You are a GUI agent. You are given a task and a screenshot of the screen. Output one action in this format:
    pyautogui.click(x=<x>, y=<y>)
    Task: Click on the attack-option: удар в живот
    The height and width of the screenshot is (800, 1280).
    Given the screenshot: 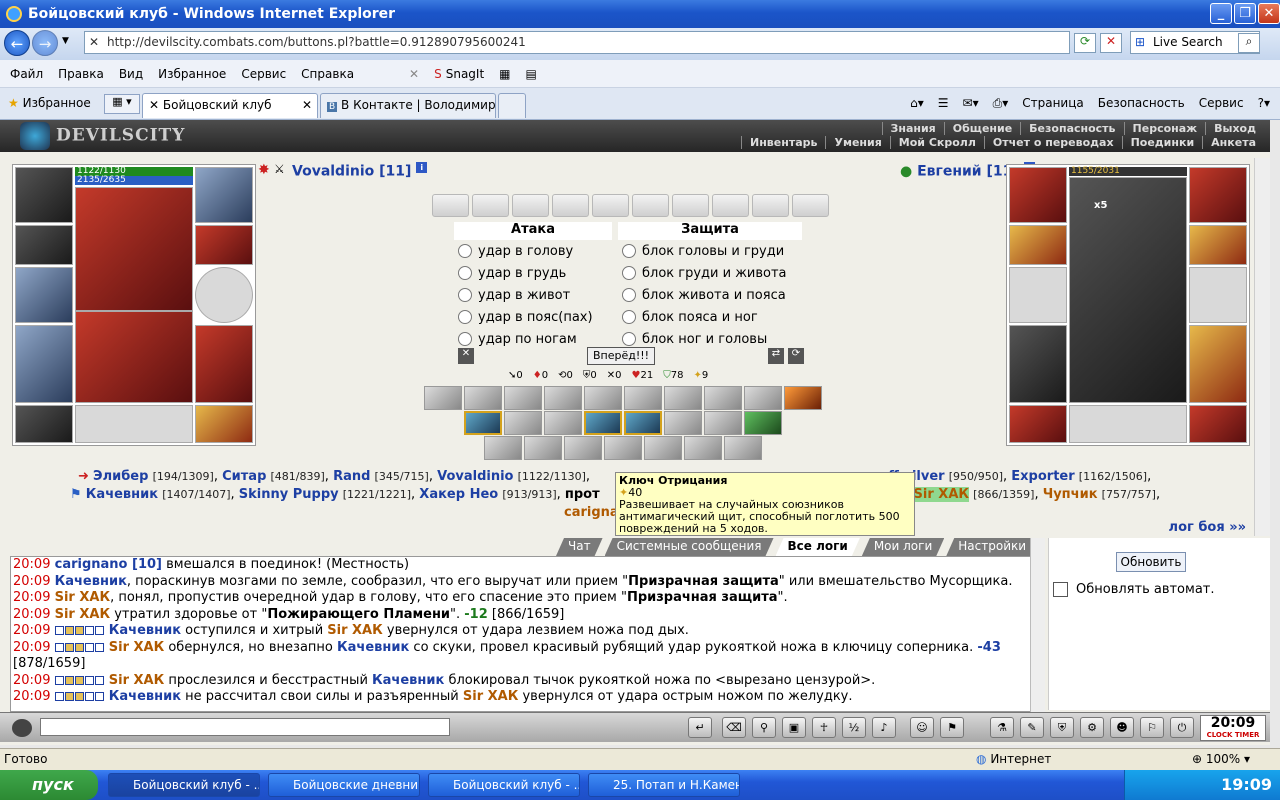 What is the action you would take?
    pyautogui.click(x=533, y=295)
    